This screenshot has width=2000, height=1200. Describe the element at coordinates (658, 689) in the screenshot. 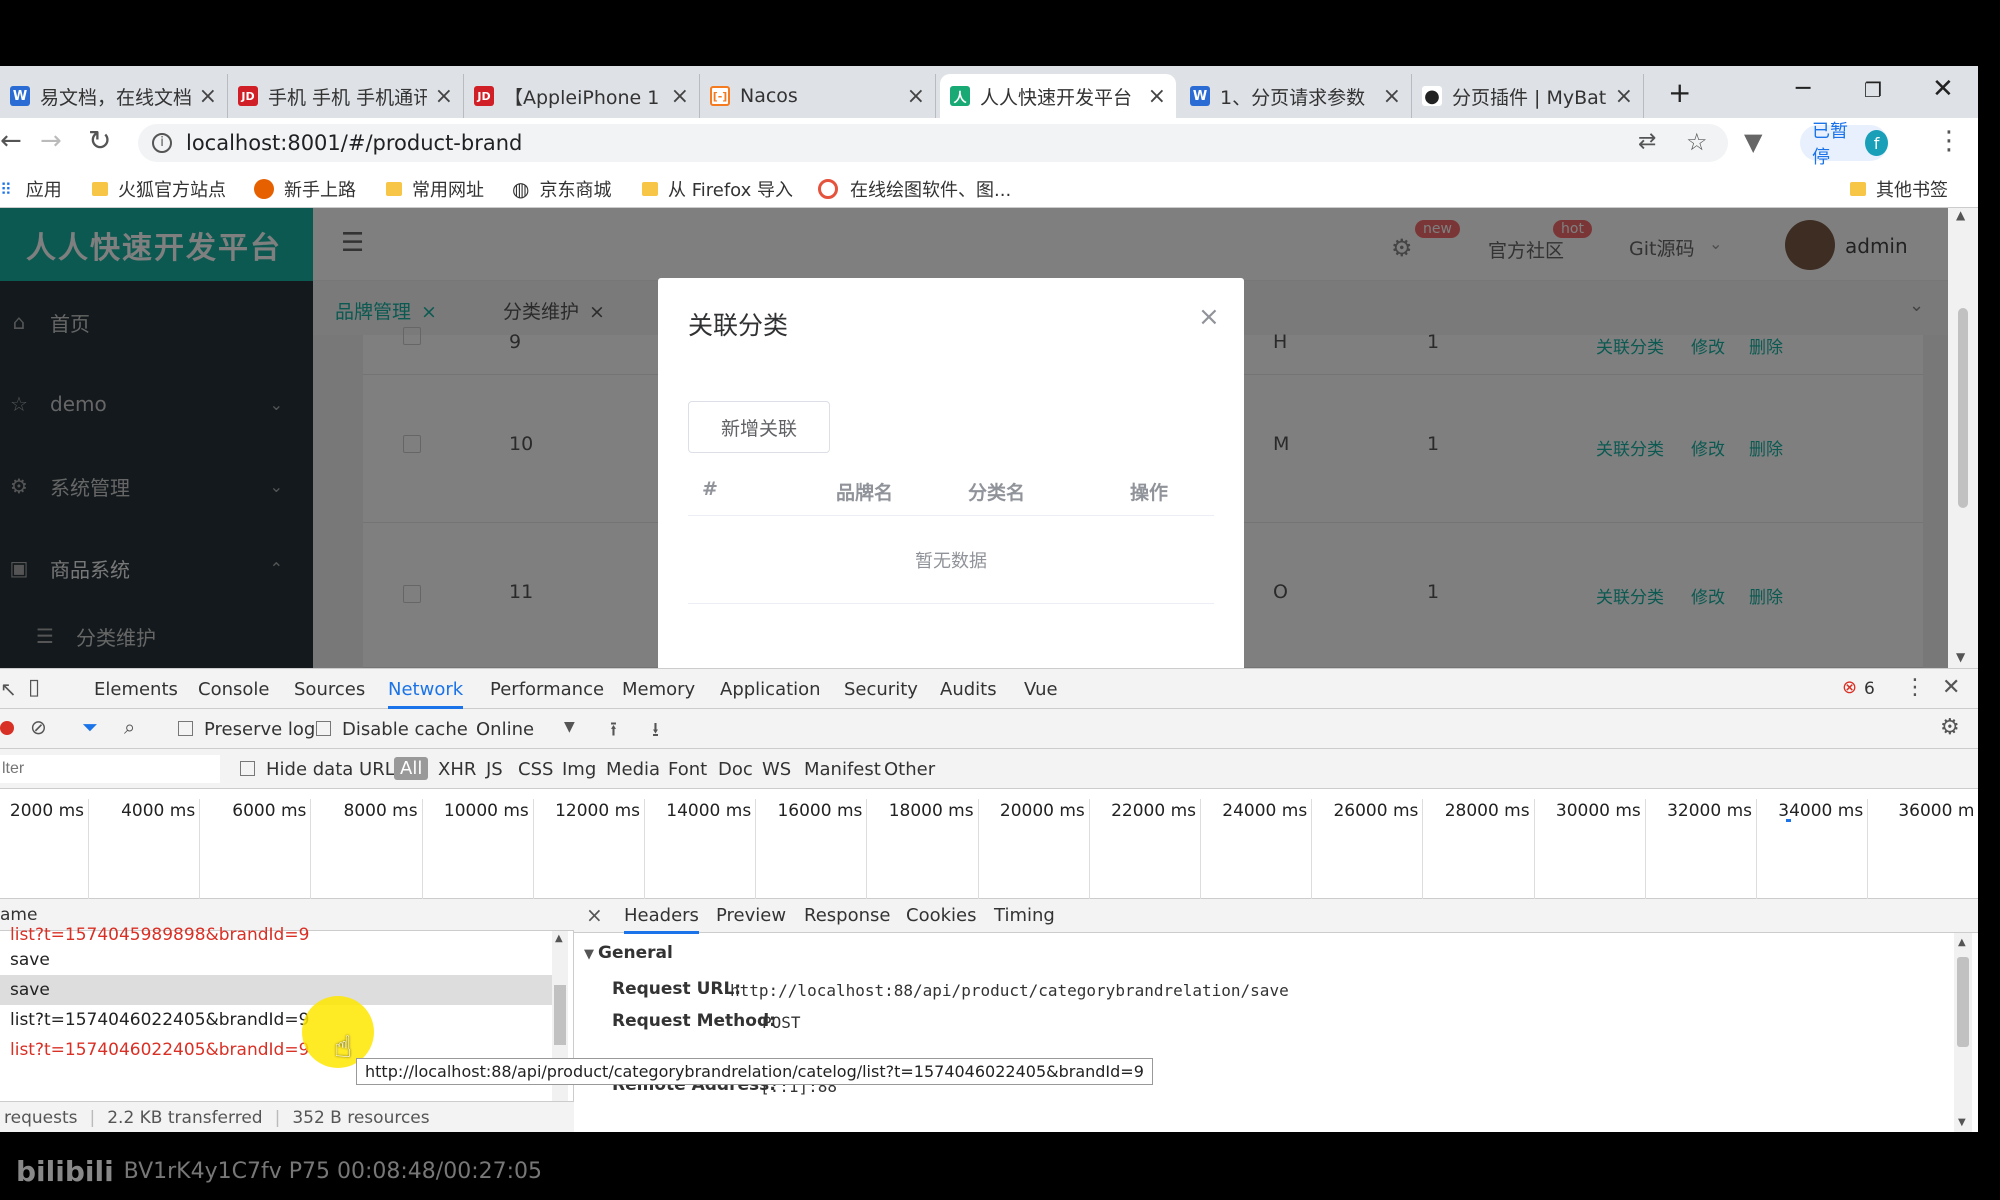

I see `devtools-tab-memory: Memory` at that location.